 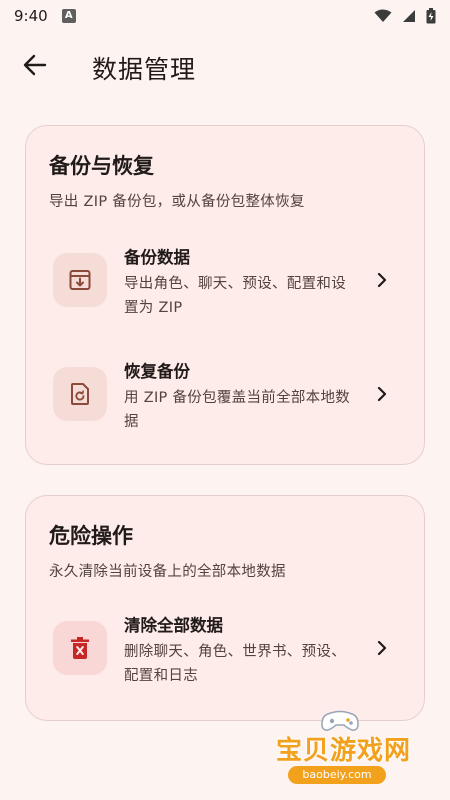 I want to click on item-title: 清除全部数据, so click(x=173, y=625).